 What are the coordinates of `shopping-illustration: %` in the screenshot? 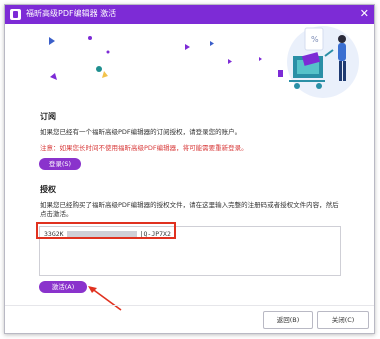 It's located at (318, 62).